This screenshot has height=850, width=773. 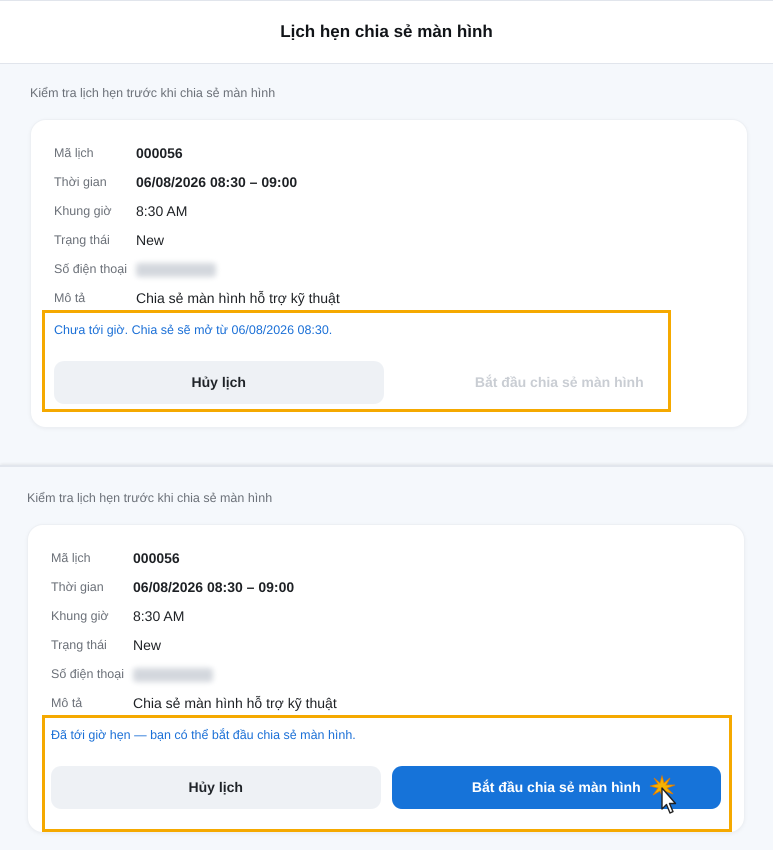 What do you see at coordinates (204, 735) in the screenshot?
I see `status-notice: Đã tới giờ hẹn — bạn có thể bắt đầu chia sẻ màn hình.` at bounding box center [204, 735].